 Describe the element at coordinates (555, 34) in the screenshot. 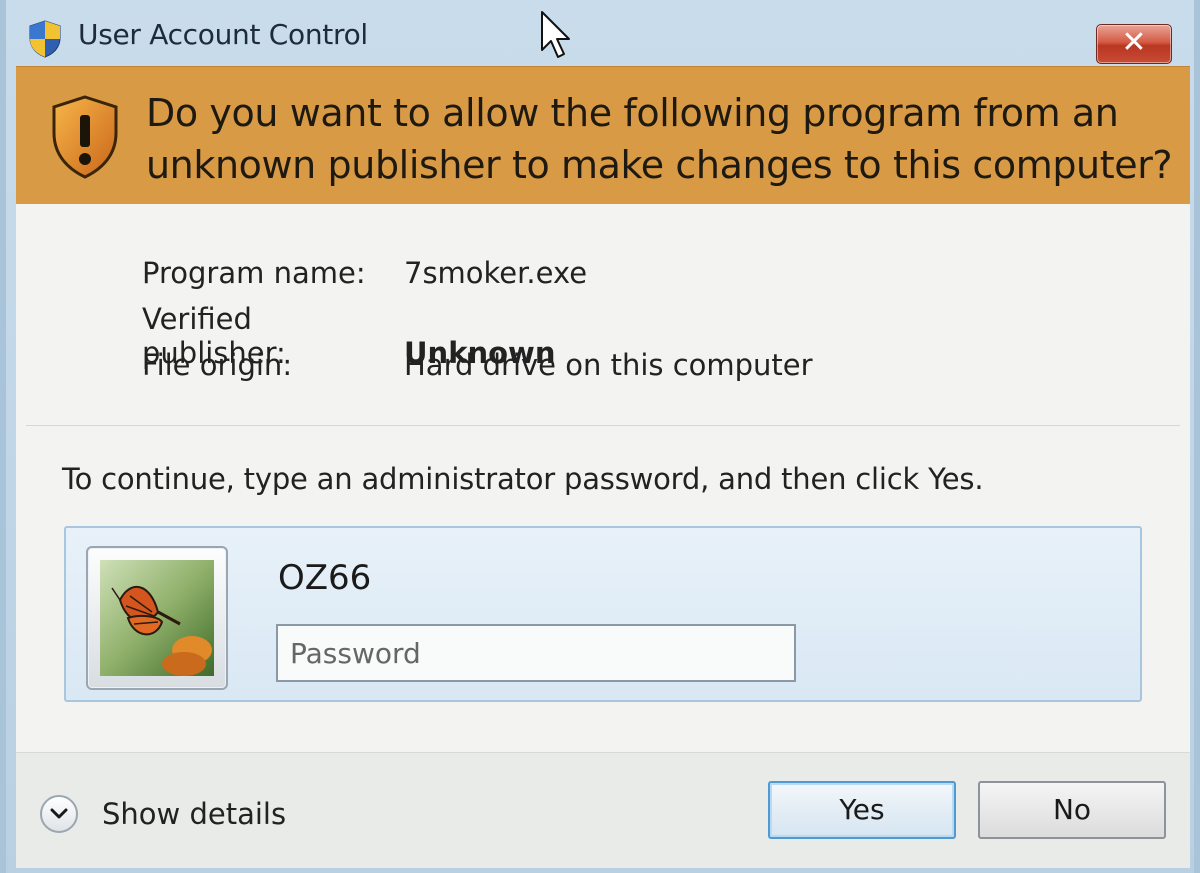

I see `mouse-pointer-icon` at that location.